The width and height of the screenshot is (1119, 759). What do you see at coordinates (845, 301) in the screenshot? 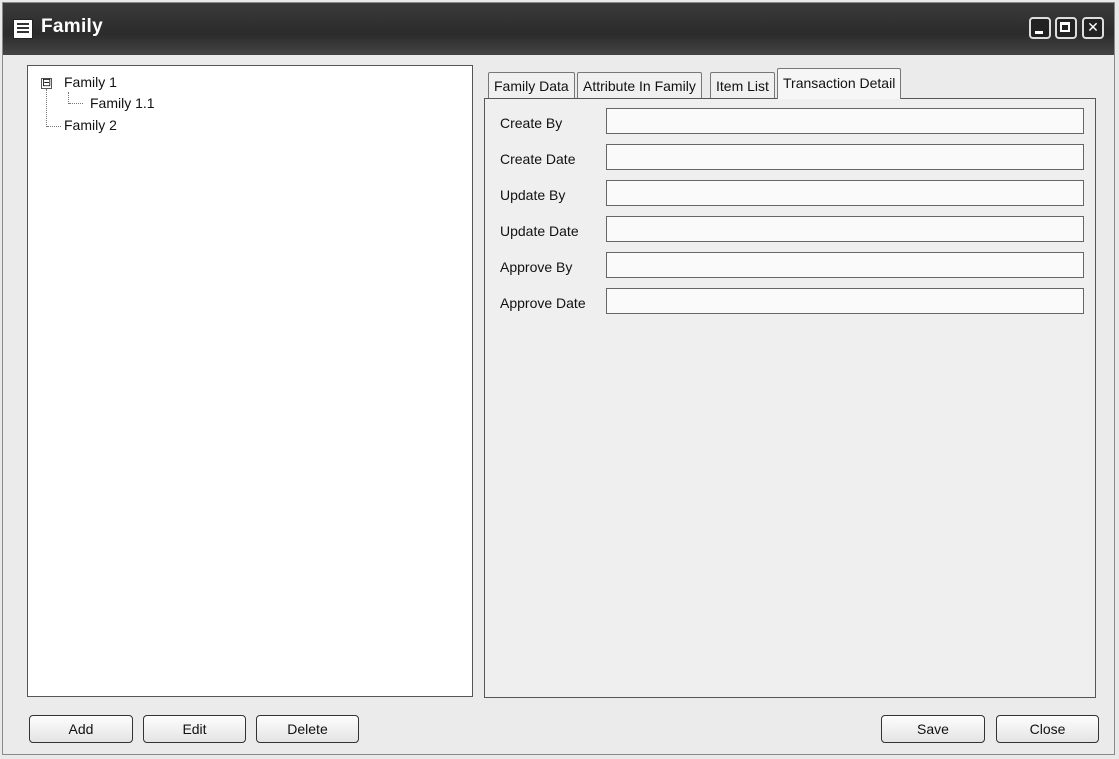
I see `approve-date-field` at bounding box center [845, 301].